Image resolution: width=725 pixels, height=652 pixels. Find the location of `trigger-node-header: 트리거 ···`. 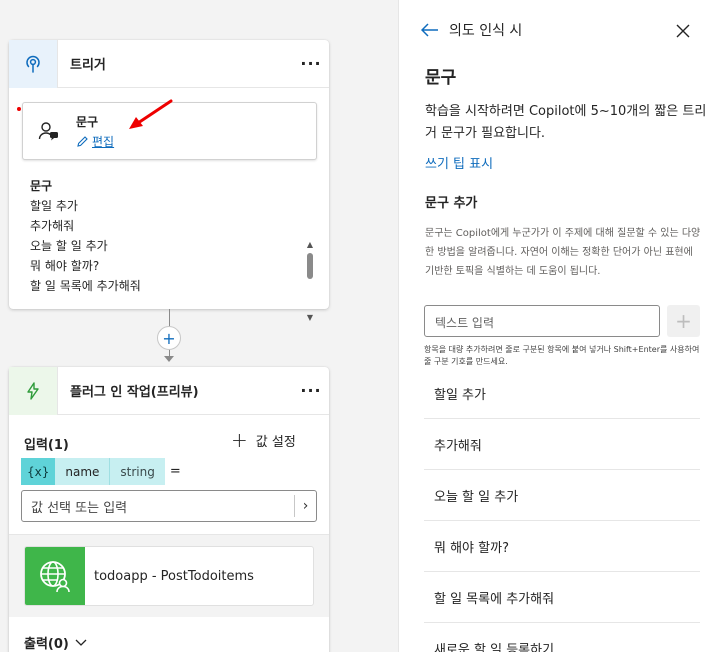

trigger-node-header: 트리거 ··· is located at coordinates (169, 63).